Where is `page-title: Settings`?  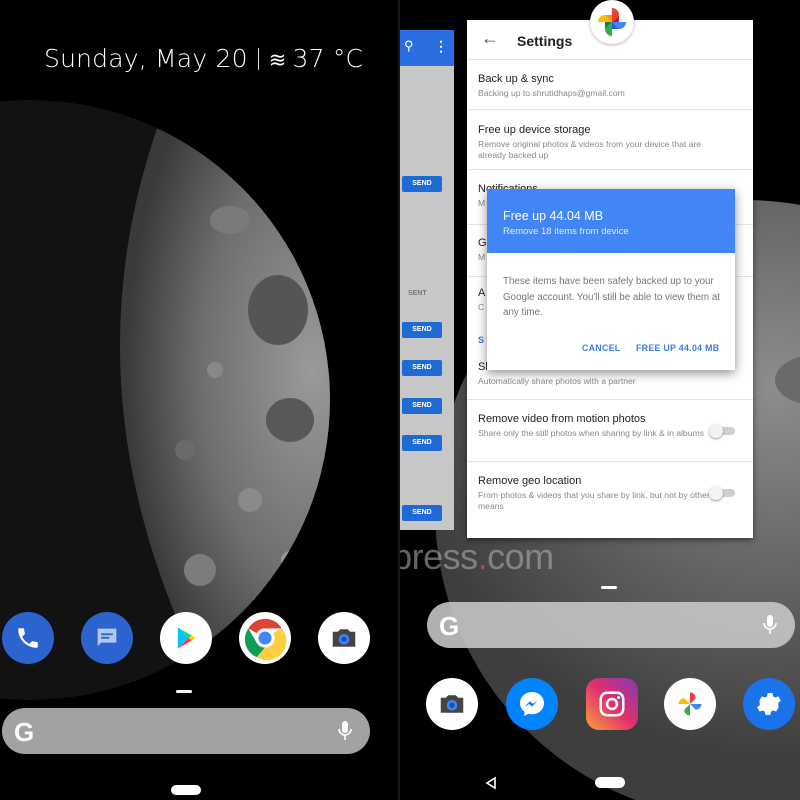
page-title: Settings is located at coordinates (545, 41).